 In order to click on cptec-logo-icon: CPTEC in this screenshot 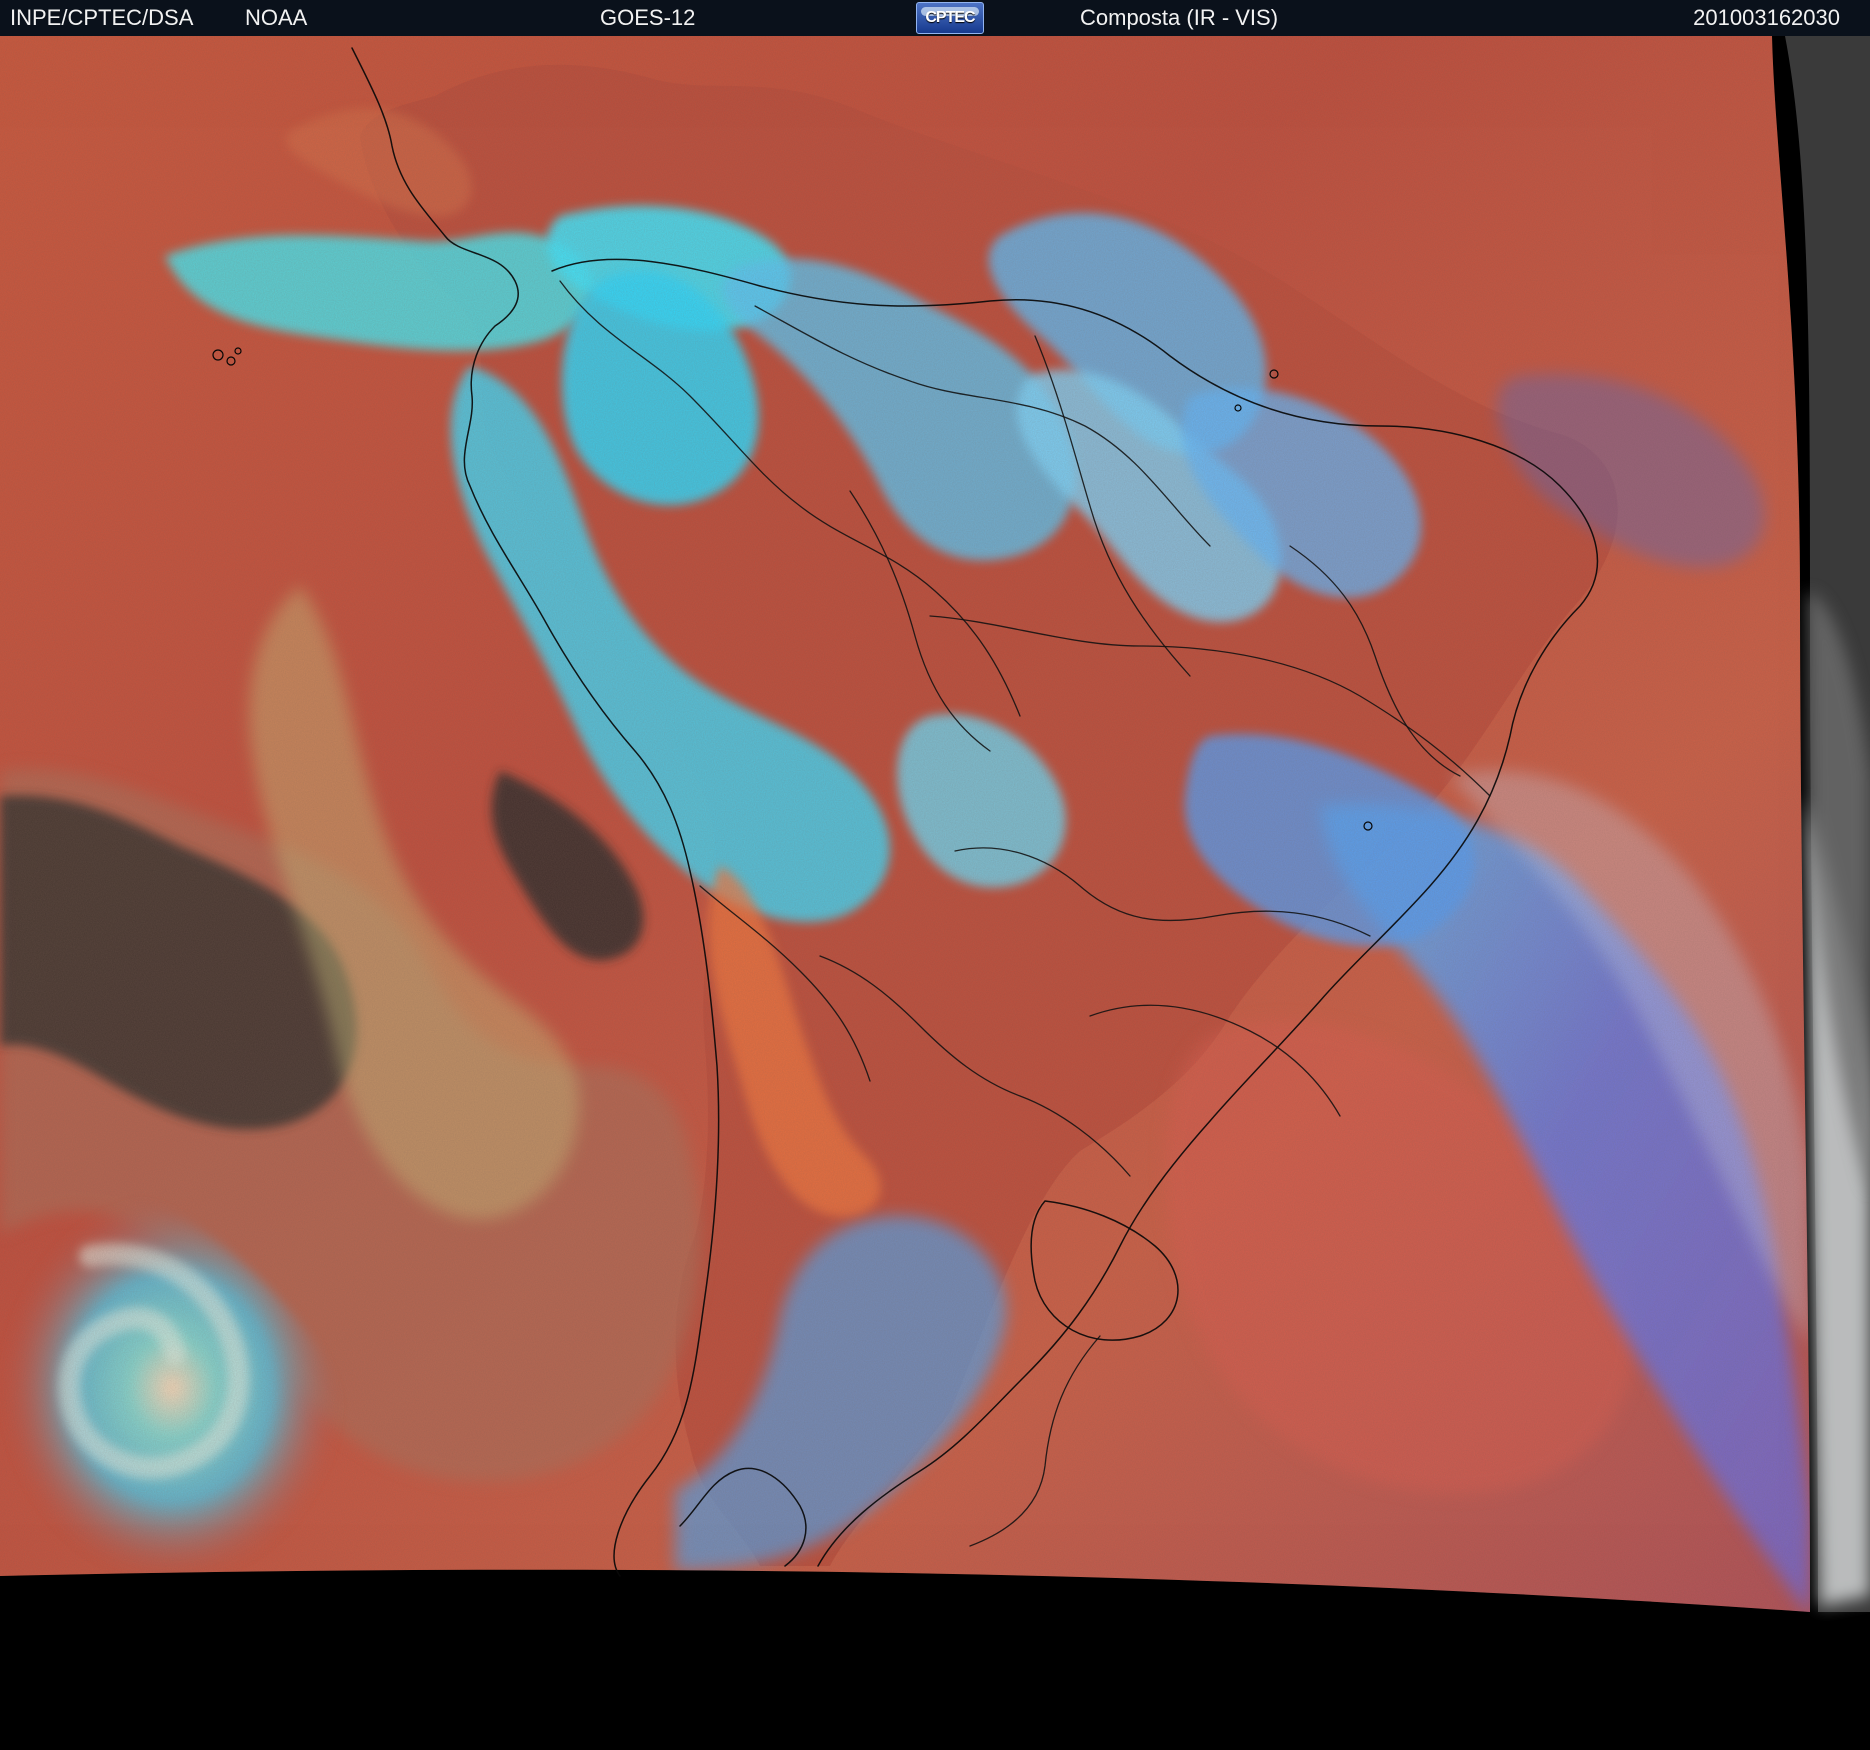, I will do `click(950, 18)`.